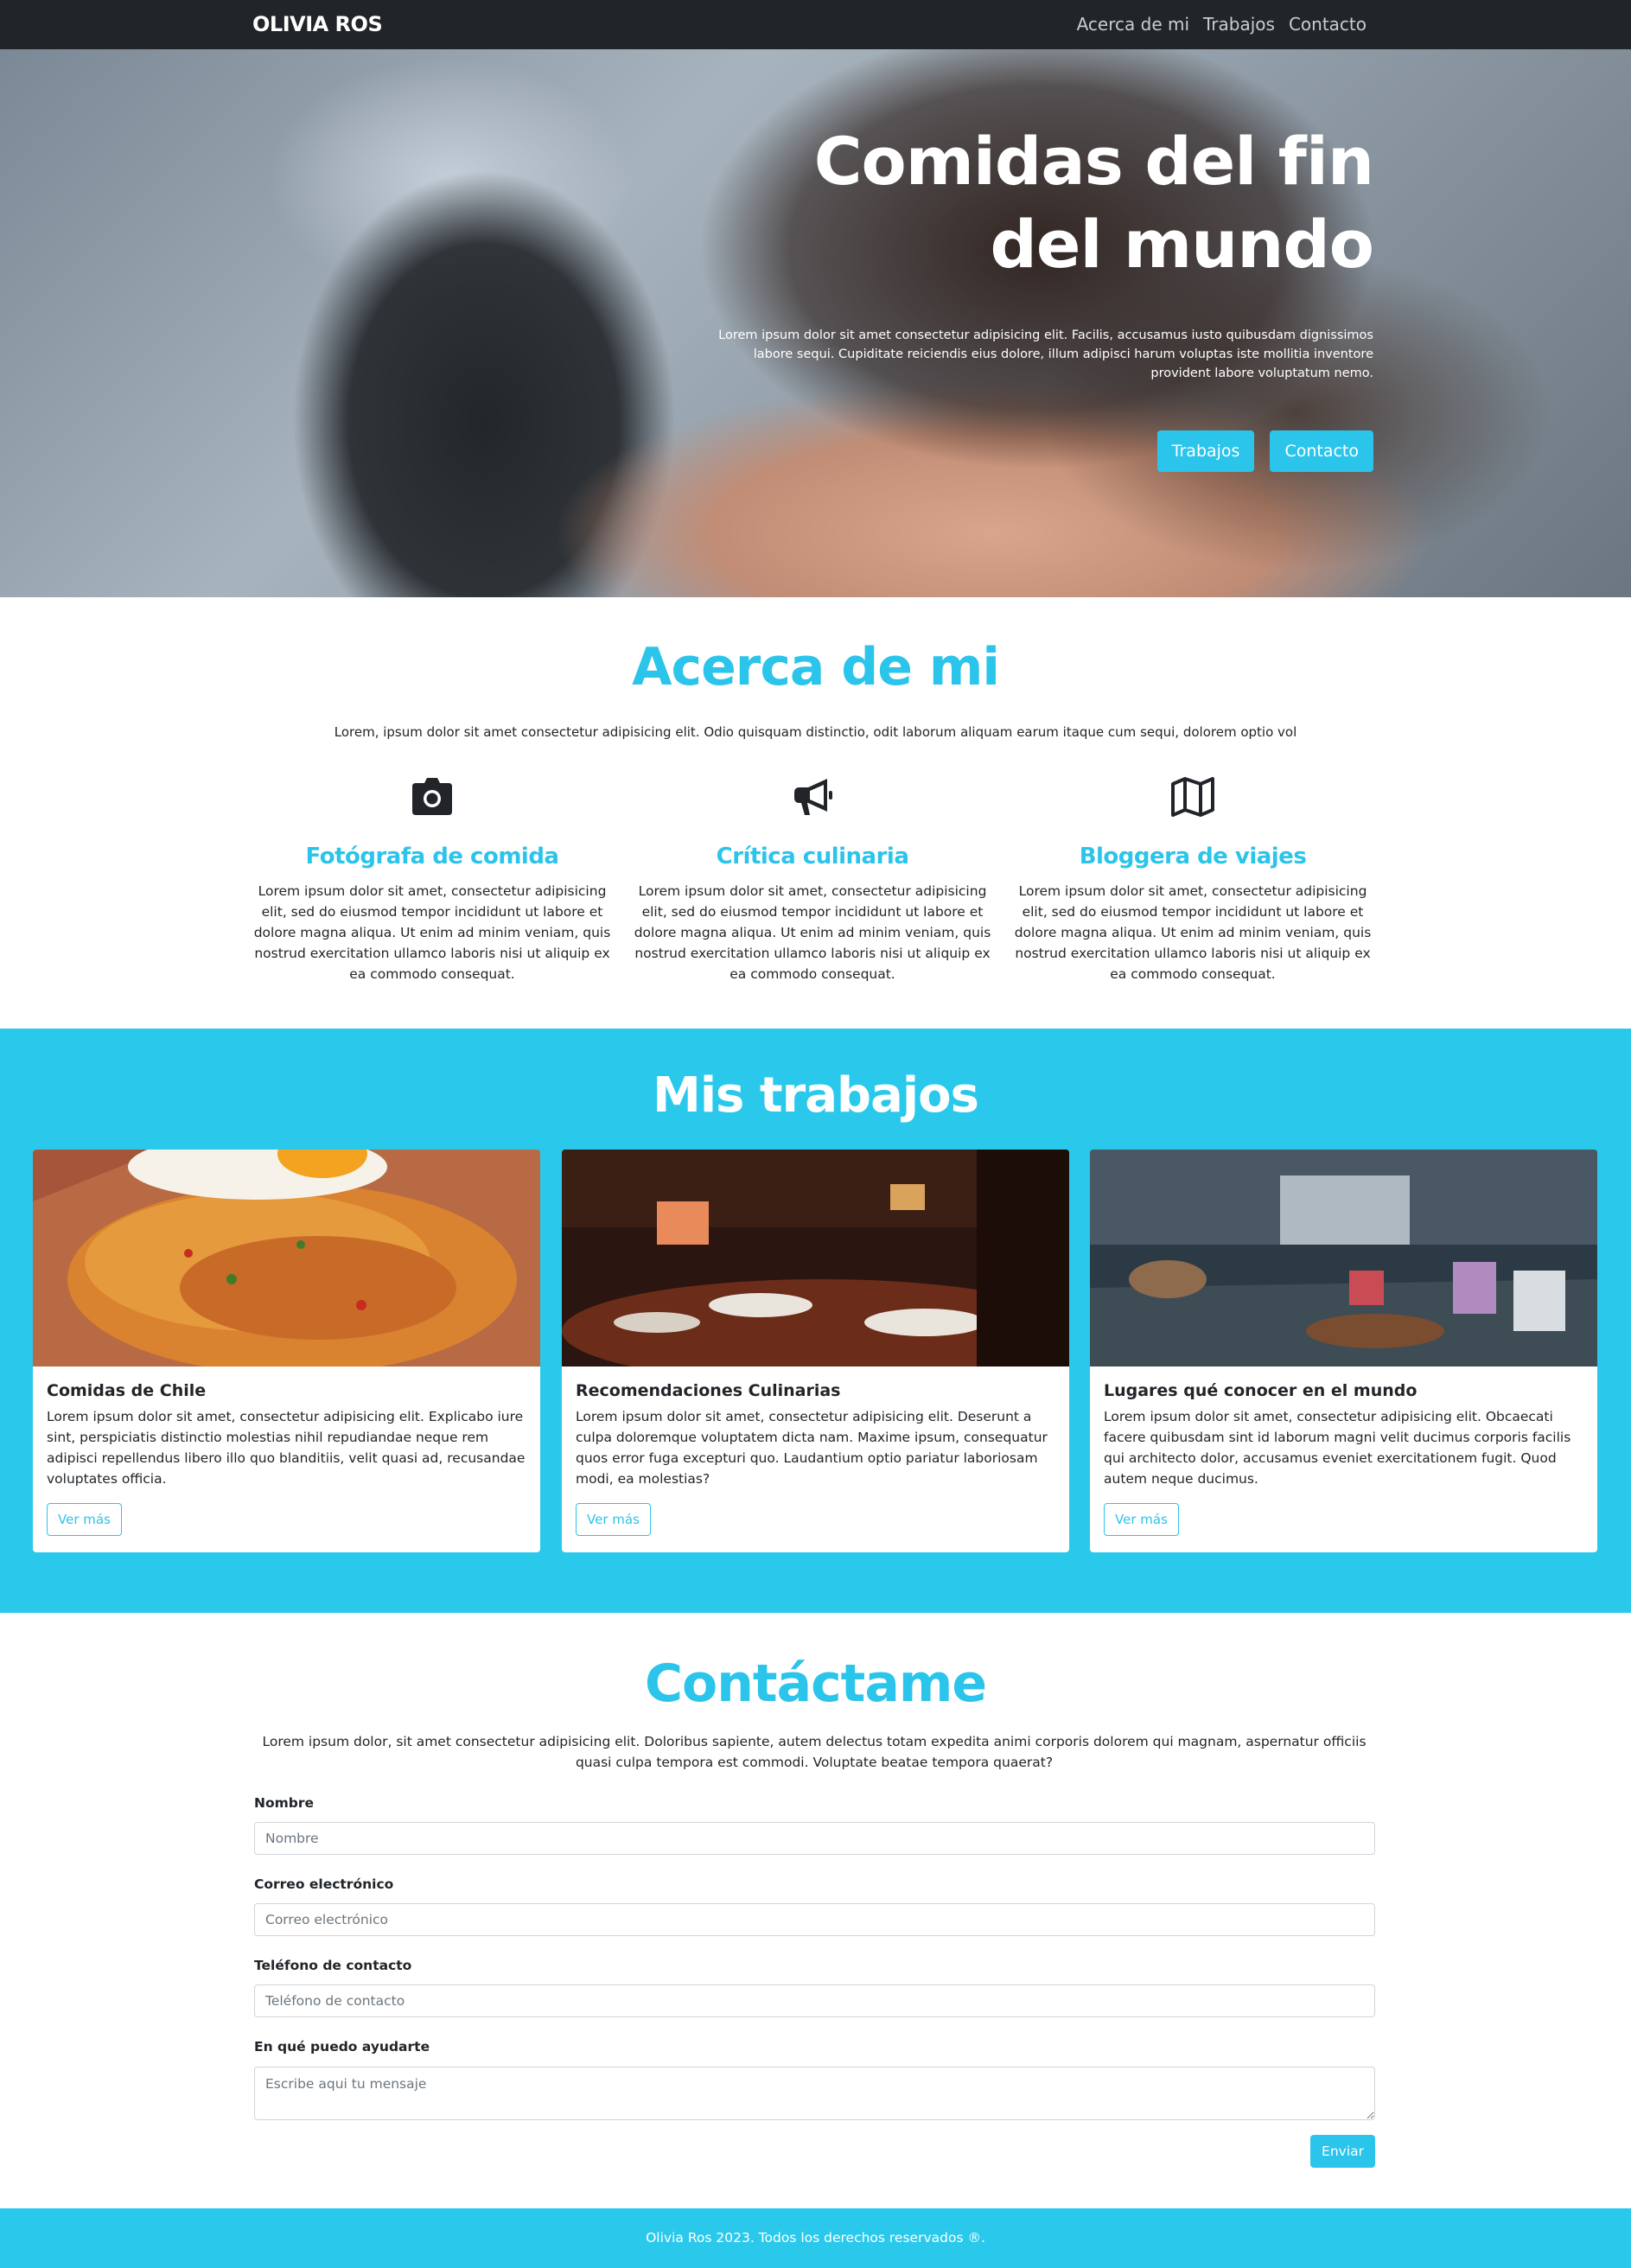 The height and width of the screenshot is (2268, 1631). What do you see at coordinates (286, 1258) in the screenshot?
I see `food-photo` at bounding box center [286, 1258].